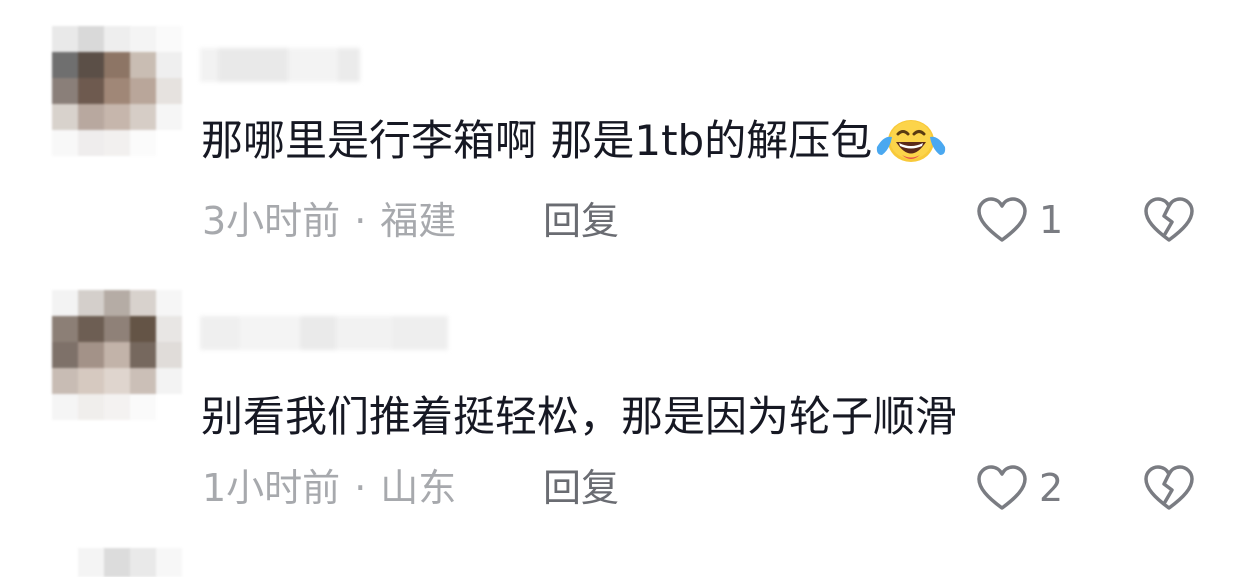  I want to click on like-button: 2, so click(1019, 488).